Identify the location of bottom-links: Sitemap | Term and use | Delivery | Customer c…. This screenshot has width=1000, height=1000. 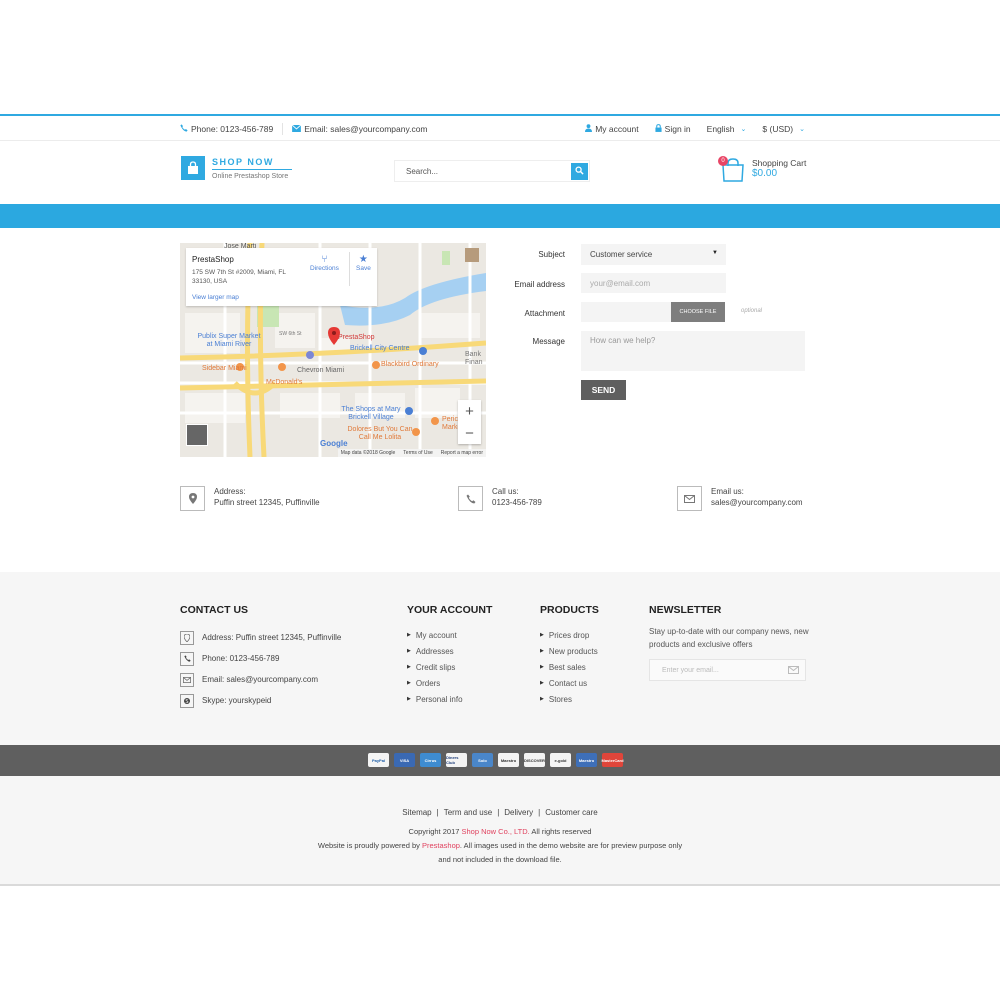
(500, 812).